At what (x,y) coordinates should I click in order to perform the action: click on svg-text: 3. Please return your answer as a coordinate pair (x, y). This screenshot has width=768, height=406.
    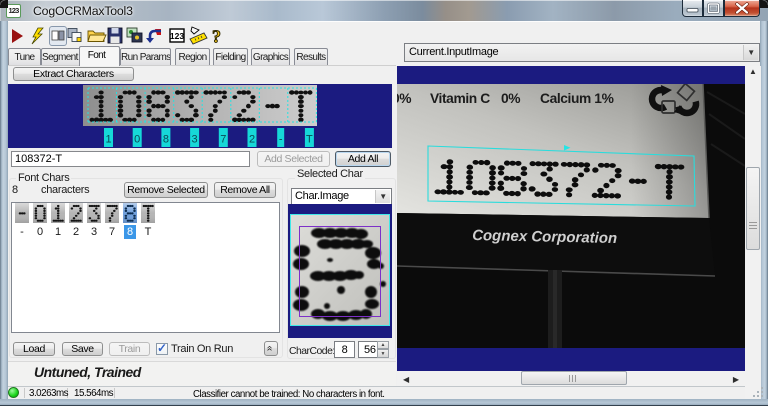
    Looking at the image, I should click on (195, 140).